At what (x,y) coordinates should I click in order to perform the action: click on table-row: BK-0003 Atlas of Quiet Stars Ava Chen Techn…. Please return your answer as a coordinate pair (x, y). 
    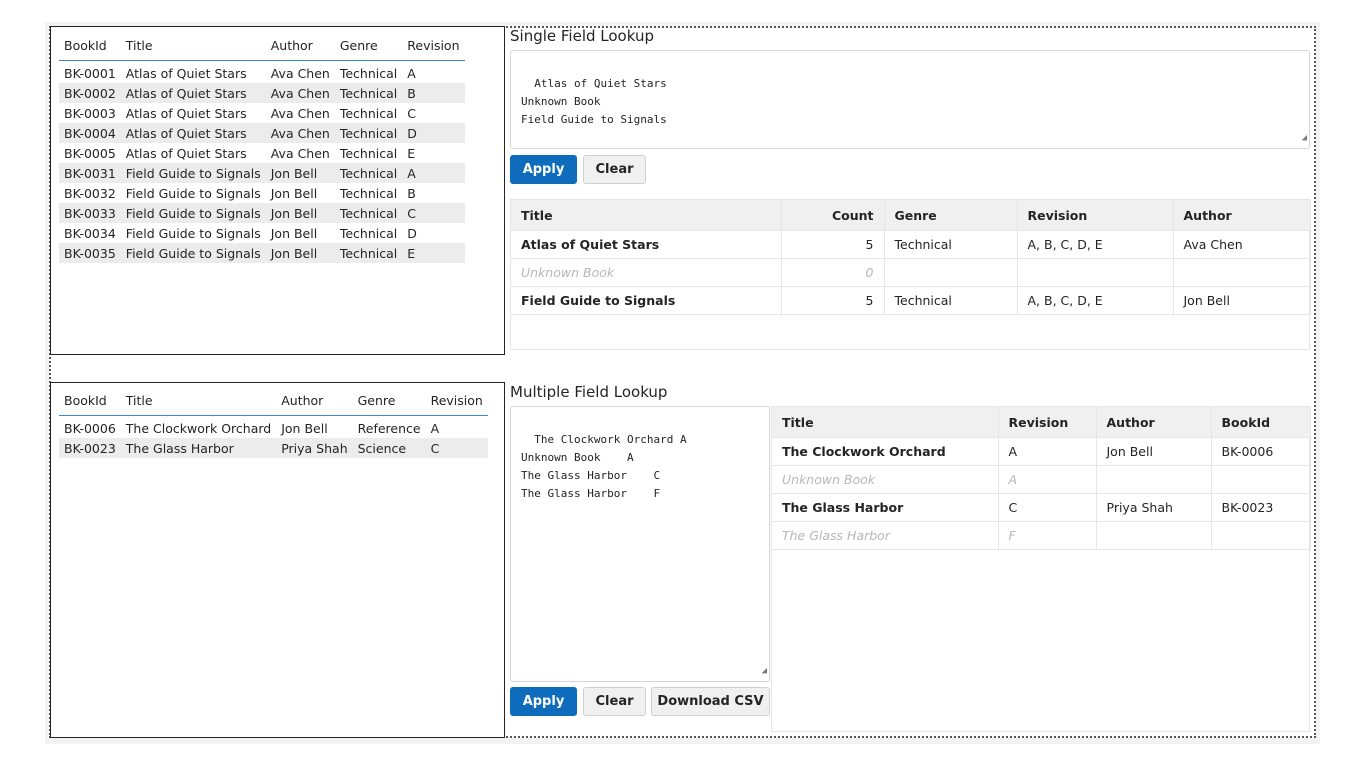
    Looking at the image, I should click on (262, 113).